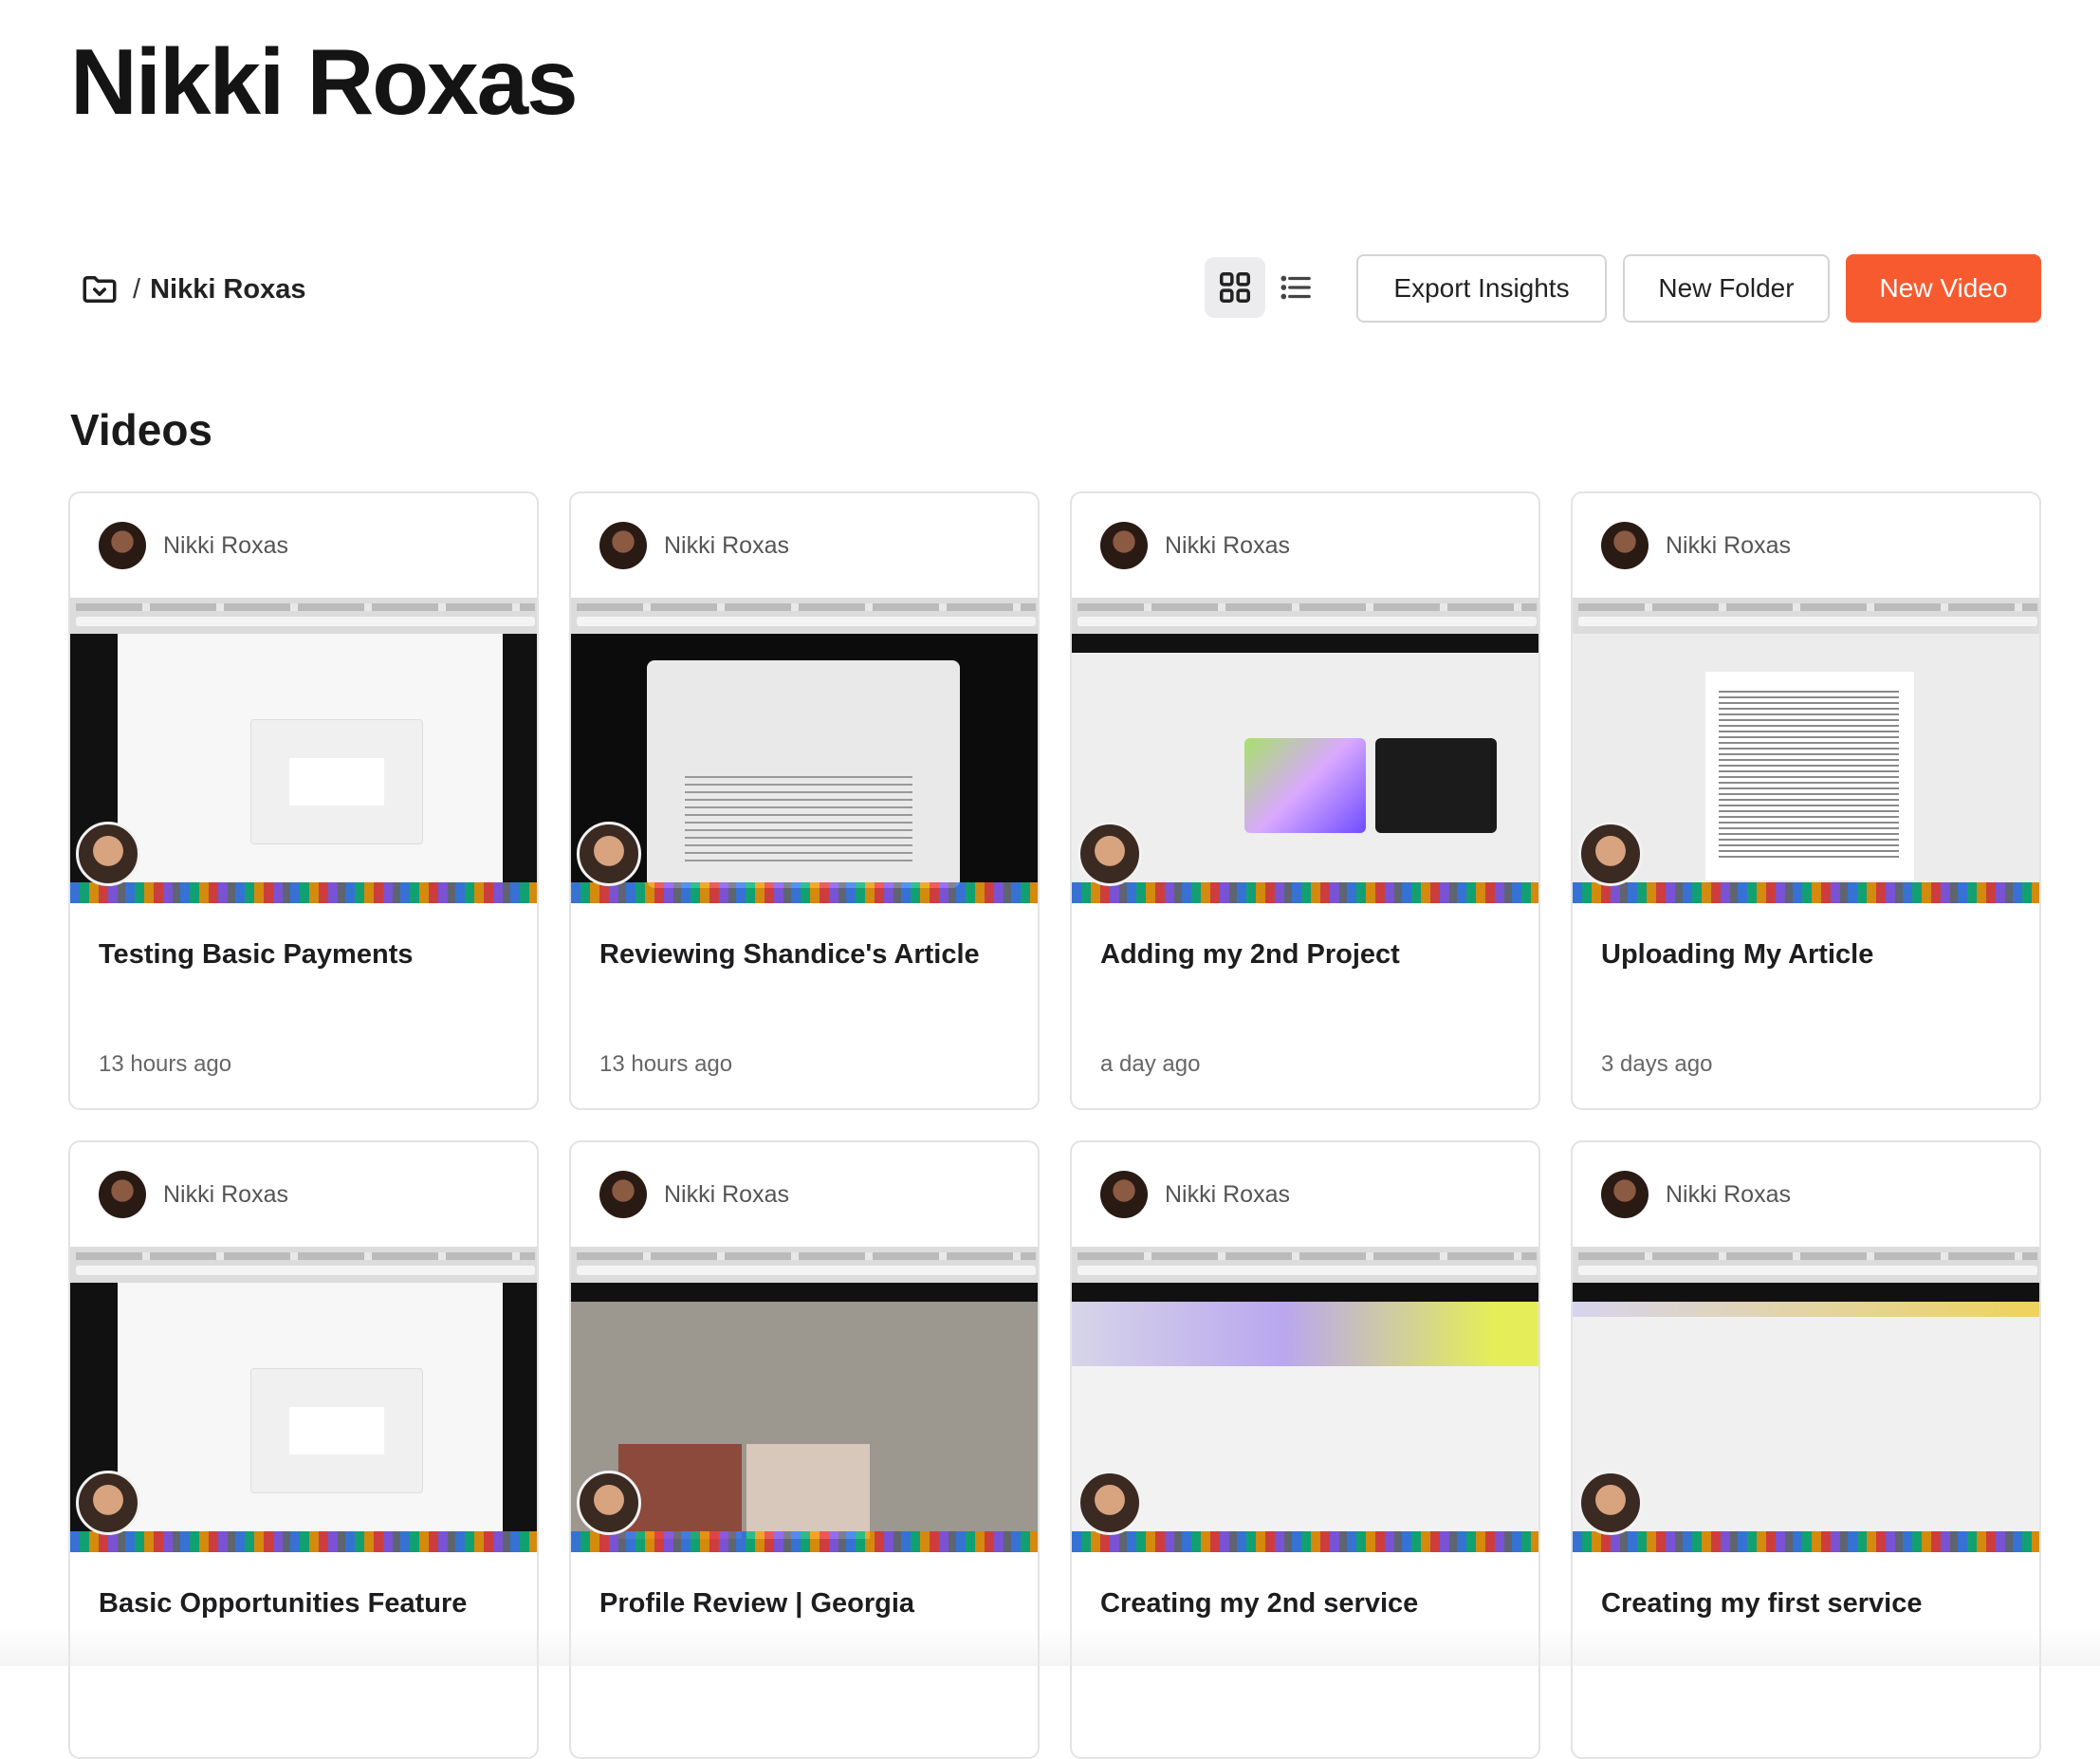  Describe the element at coordinates (1944, 288) in the screenshot. I see `new-video-button: New Video` at that location.